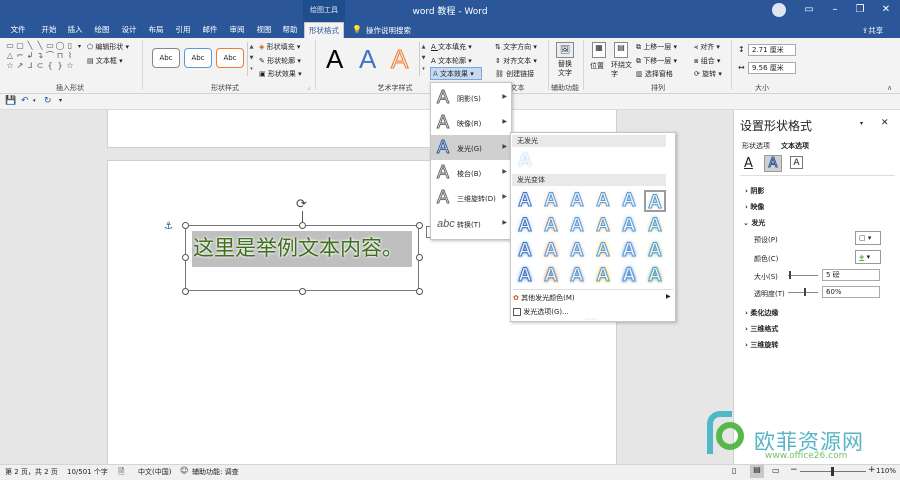  What do you see at coordinates (290, 30) in the screenshot?
I see `tab-help: 帮助` at bounding box center [290, 30].